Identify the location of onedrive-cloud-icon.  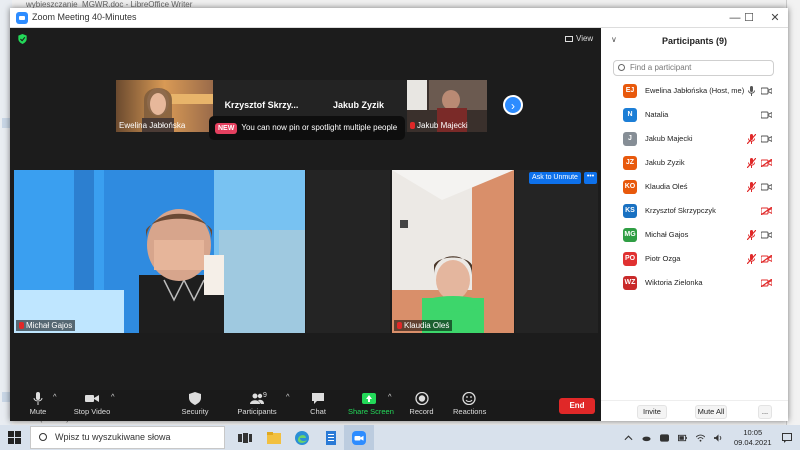
(646, 438).